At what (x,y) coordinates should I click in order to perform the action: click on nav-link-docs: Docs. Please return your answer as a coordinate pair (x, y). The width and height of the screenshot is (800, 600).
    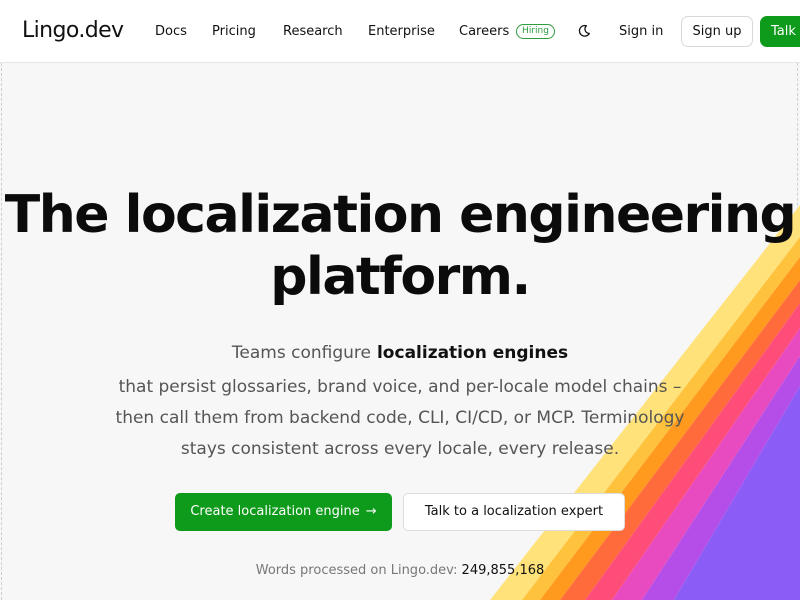
    Looking at the image, I should click on (171, 31).